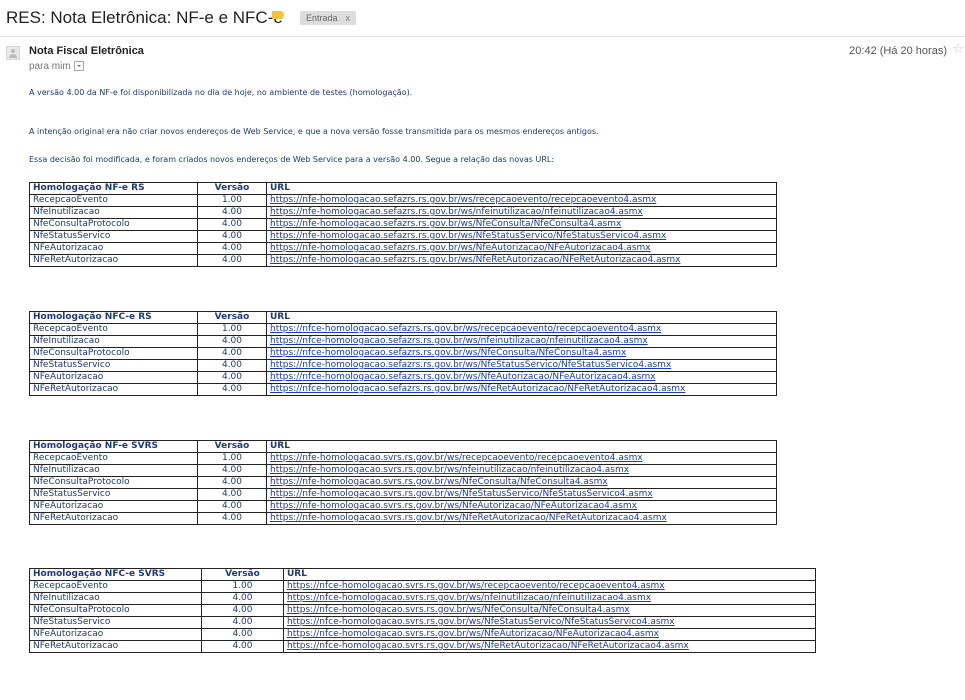  What do you see at coordinates (113, 200) in the screenshot?
I see `service-name-cell: RecepcaoEvento` at bounding box center [113, 200].